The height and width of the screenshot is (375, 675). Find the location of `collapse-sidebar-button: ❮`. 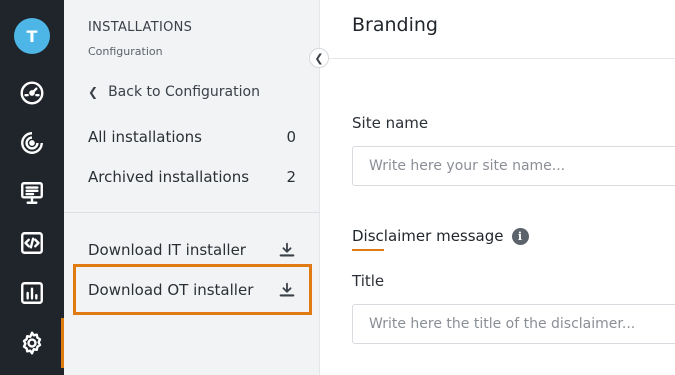

collapse-sidebar-button: ❮ is located at coordinates (319, 58).